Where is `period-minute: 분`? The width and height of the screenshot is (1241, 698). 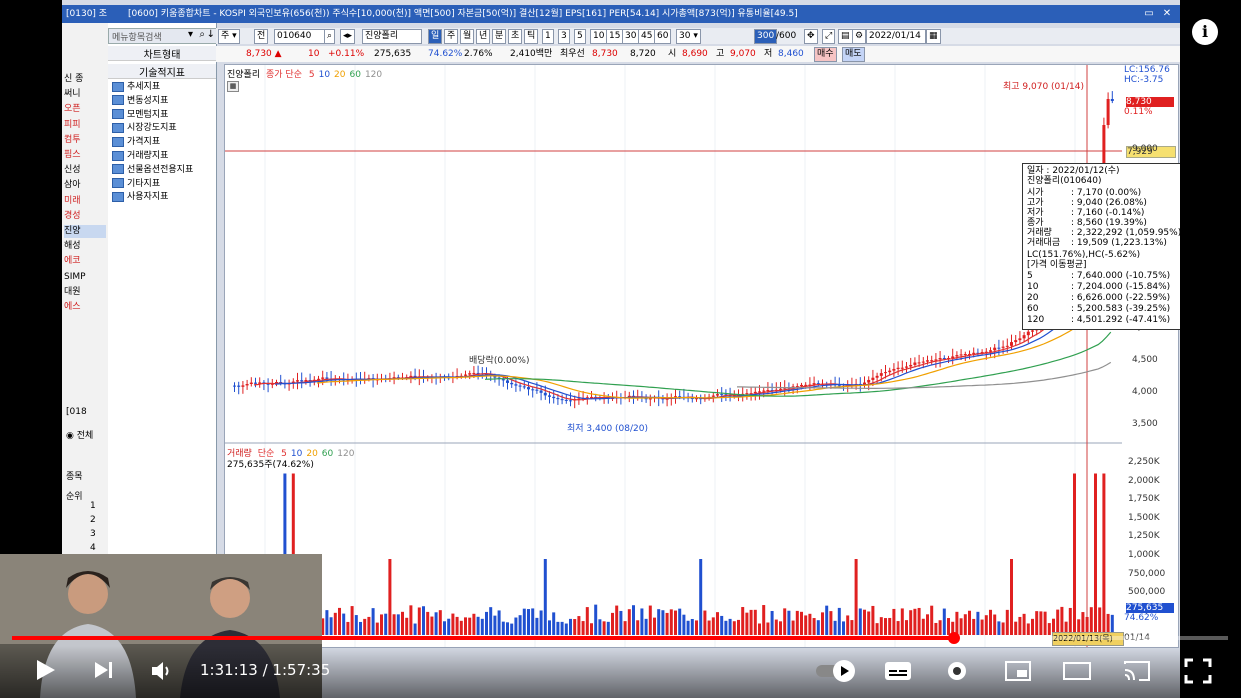 period-minute: 분 is located at coordinates (499, 36).